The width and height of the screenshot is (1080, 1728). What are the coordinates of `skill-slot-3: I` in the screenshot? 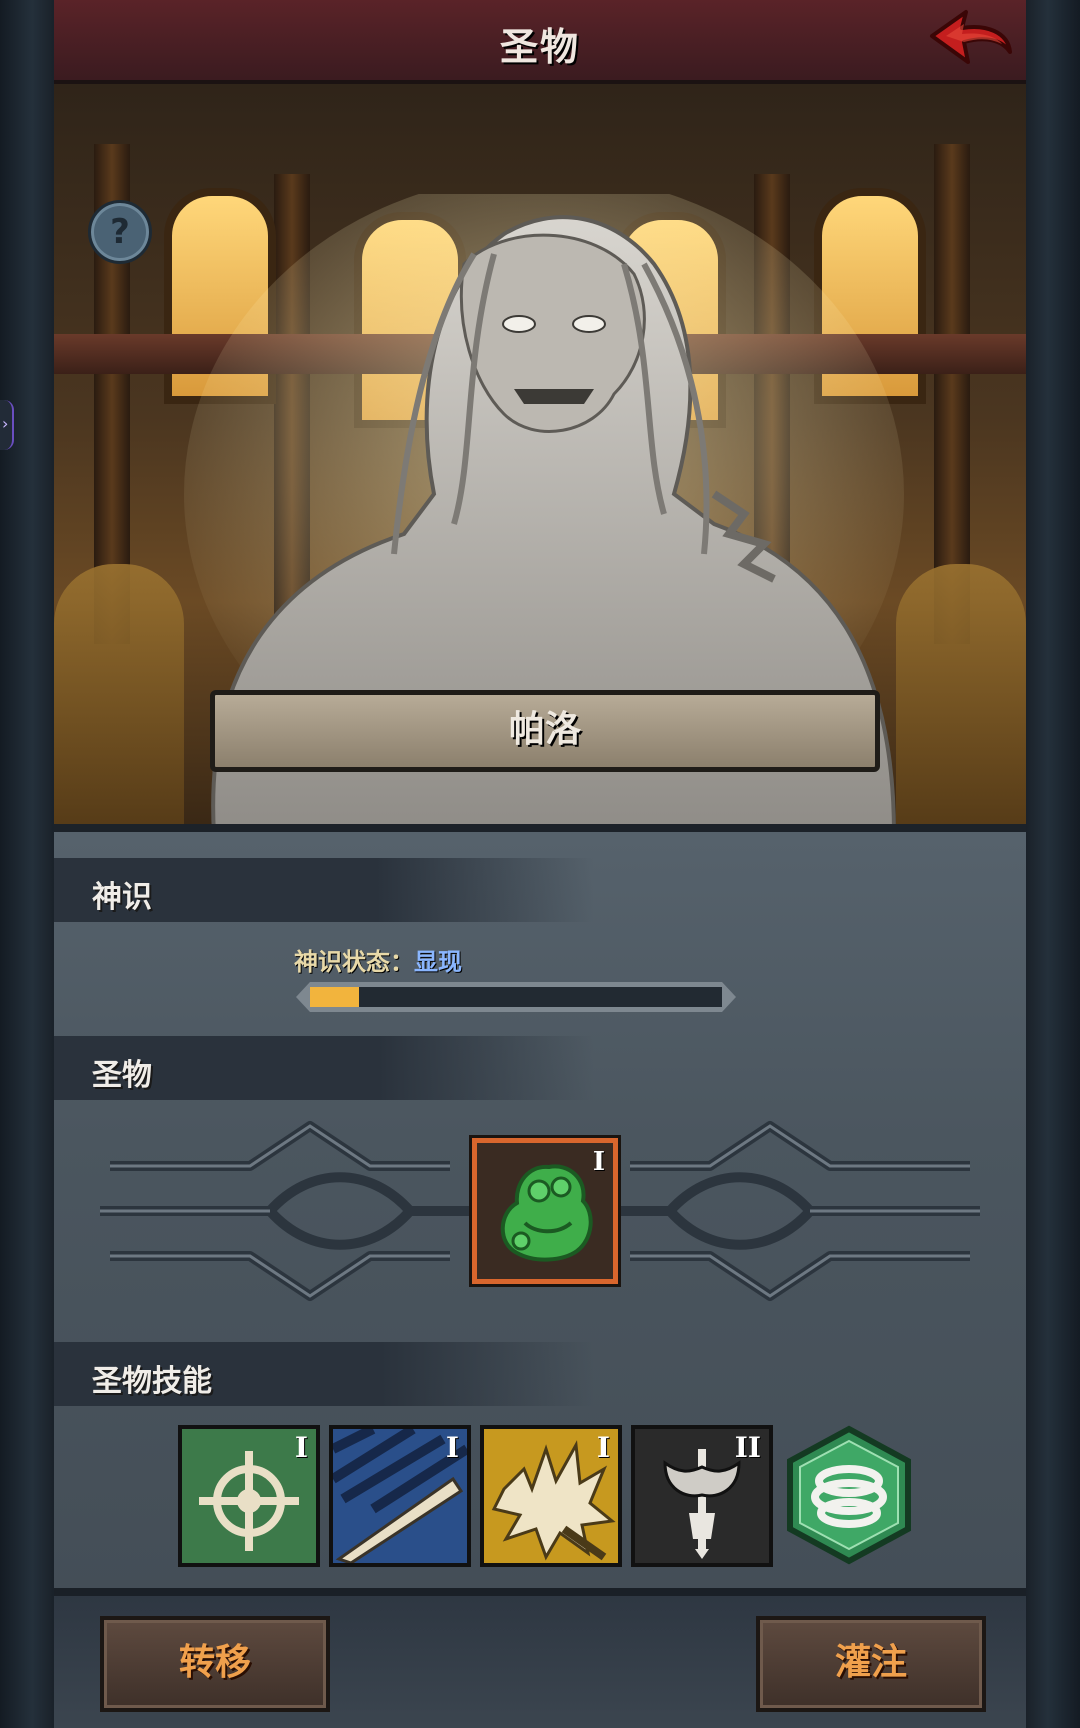 It's located at (551, 1496).